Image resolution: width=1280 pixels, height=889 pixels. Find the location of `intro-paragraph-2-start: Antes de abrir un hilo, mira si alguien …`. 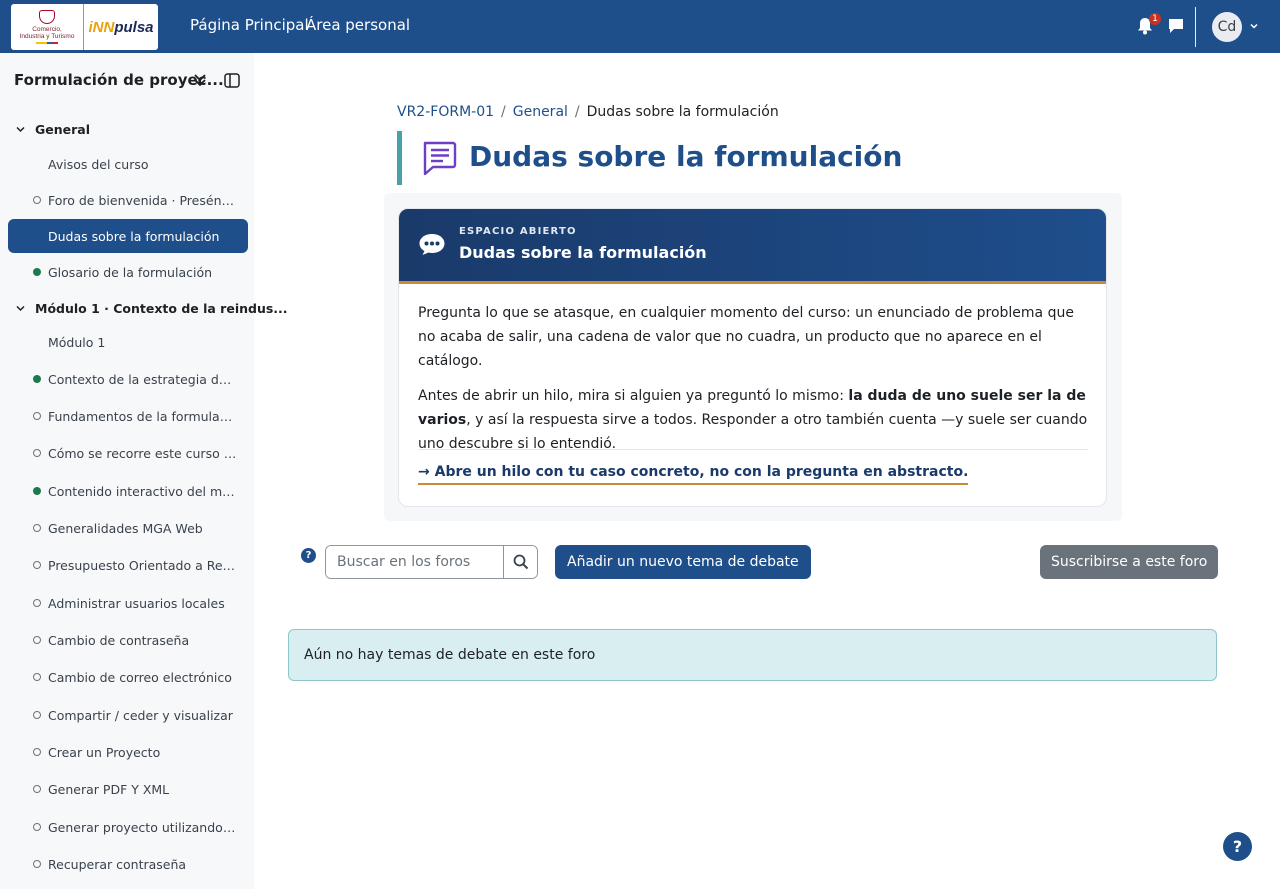

intro-paragraph-2-start: Antes de abrir un hilo, mira si alguien … is located at coordinates (633, 396).